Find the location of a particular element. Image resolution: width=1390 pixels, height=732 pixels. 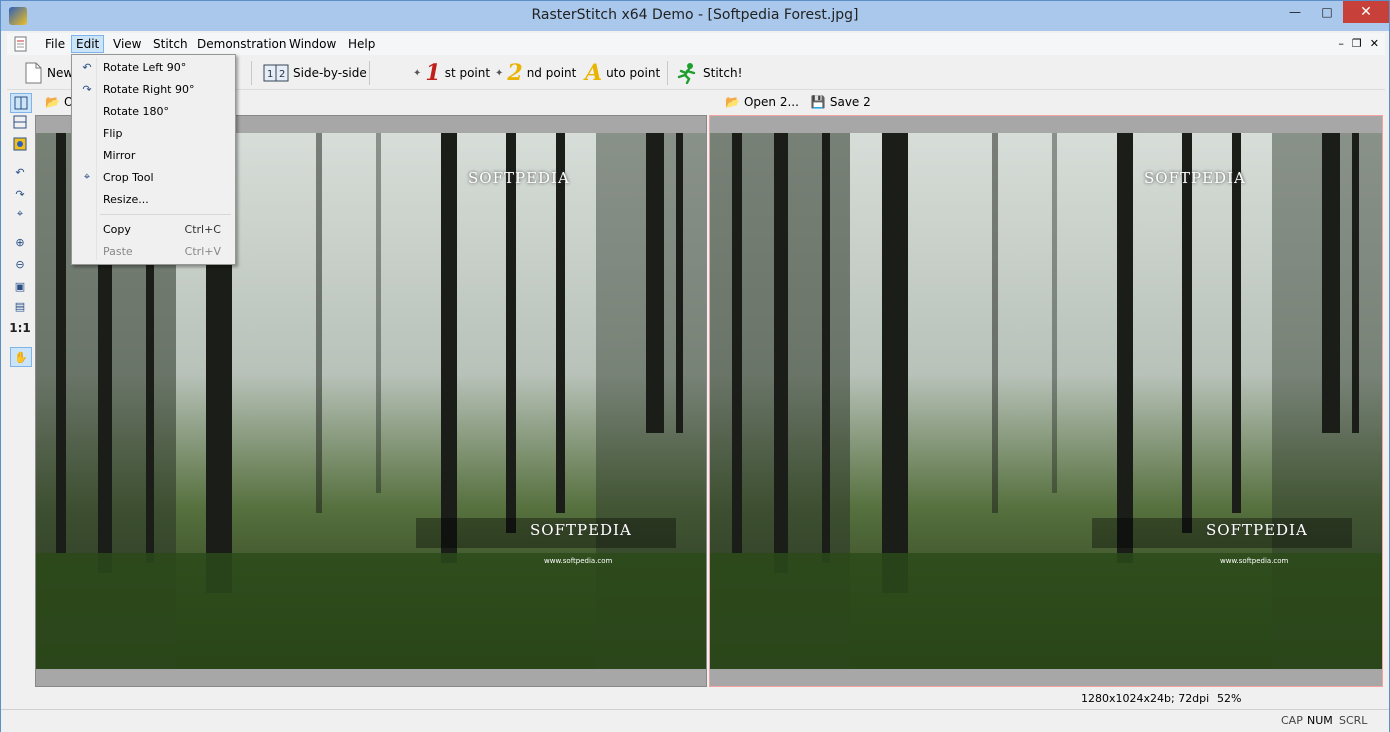

window-controls: — □ ✕ is located at coordinates (1334, 12).